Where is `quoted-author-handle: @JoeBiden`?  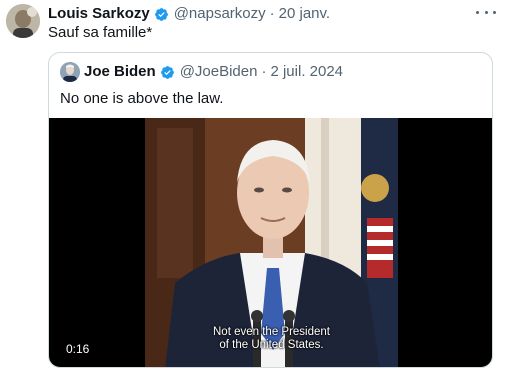
quoted-author-handle: @JoeBiden is located at coordinates (219, 72).